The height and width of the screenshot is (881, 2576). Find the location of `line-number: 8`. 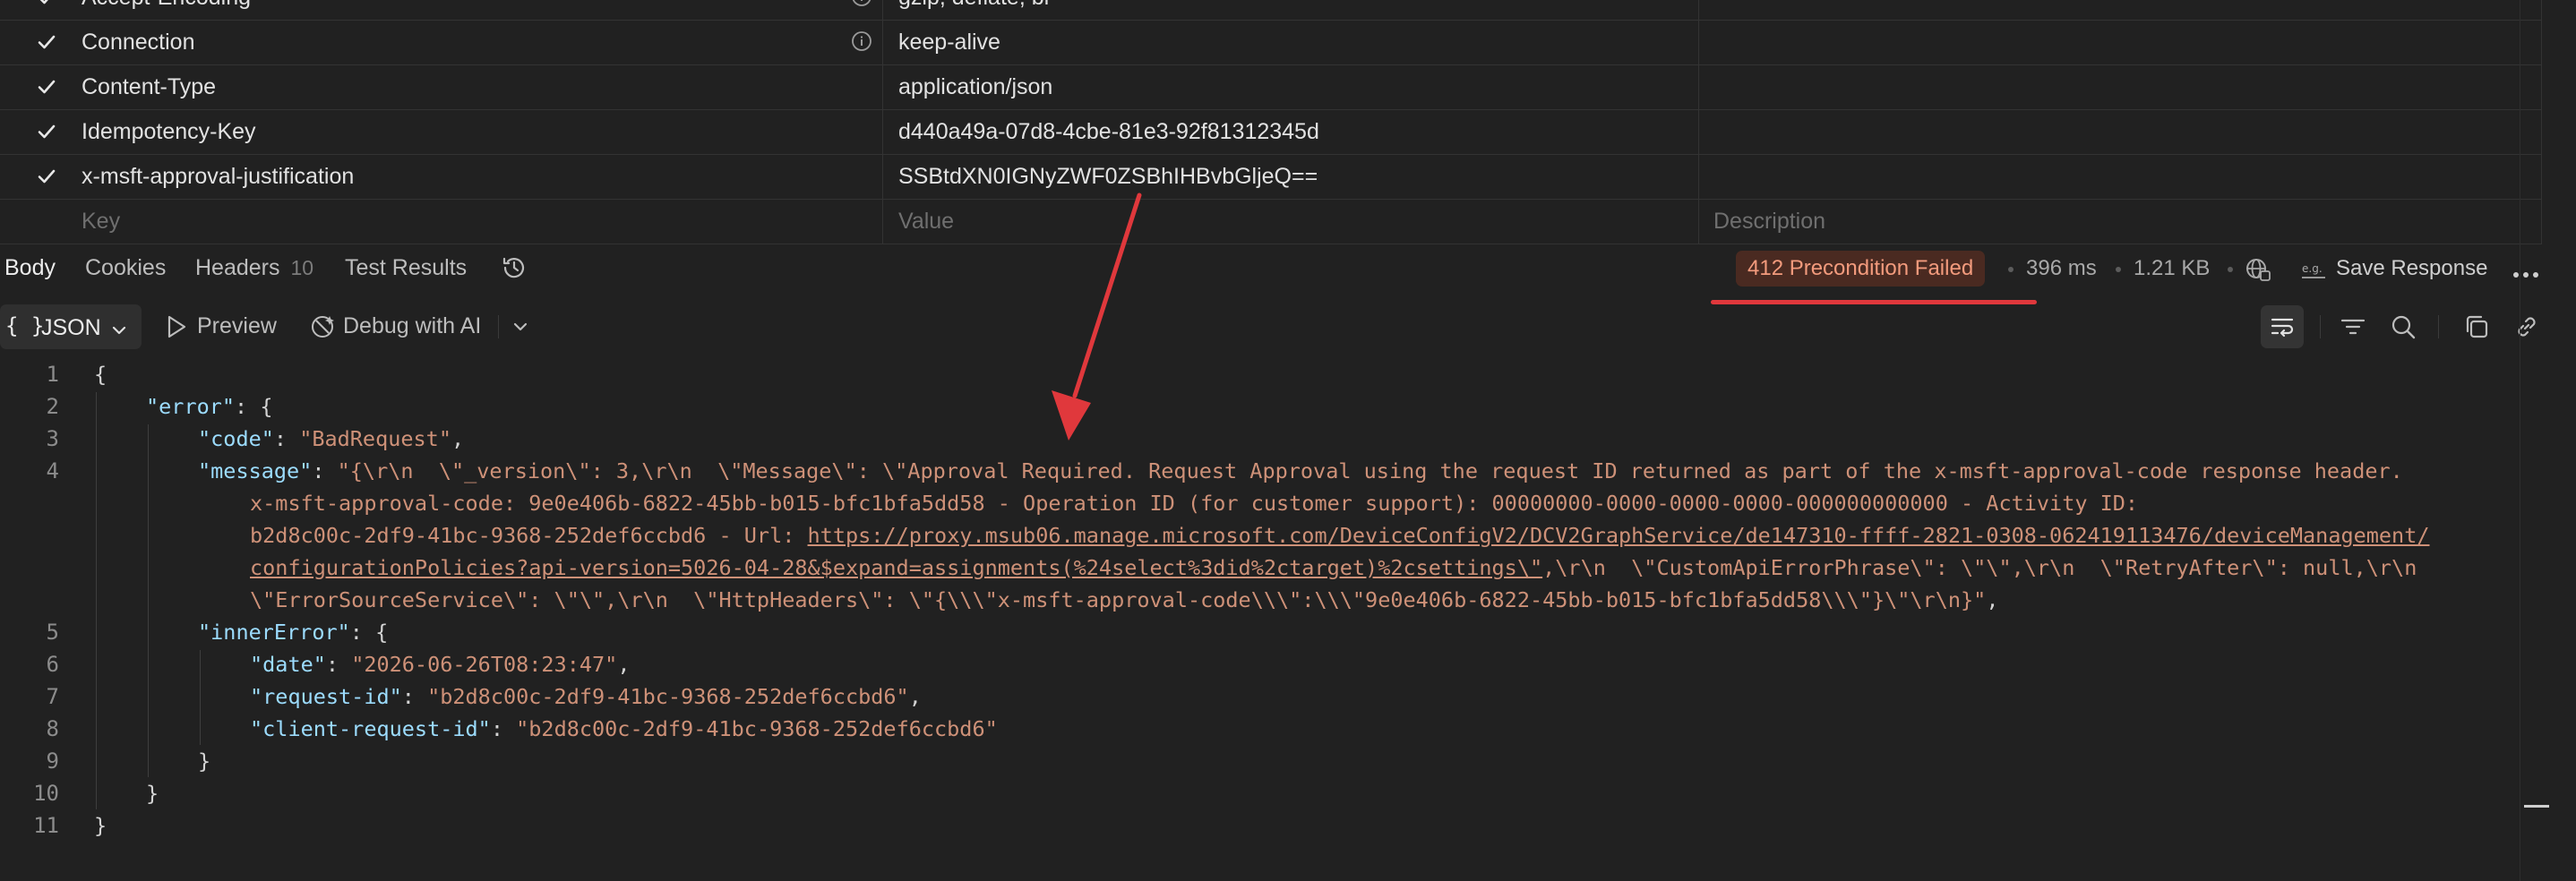

line-number: 8 is located at coordinates (52, 728).